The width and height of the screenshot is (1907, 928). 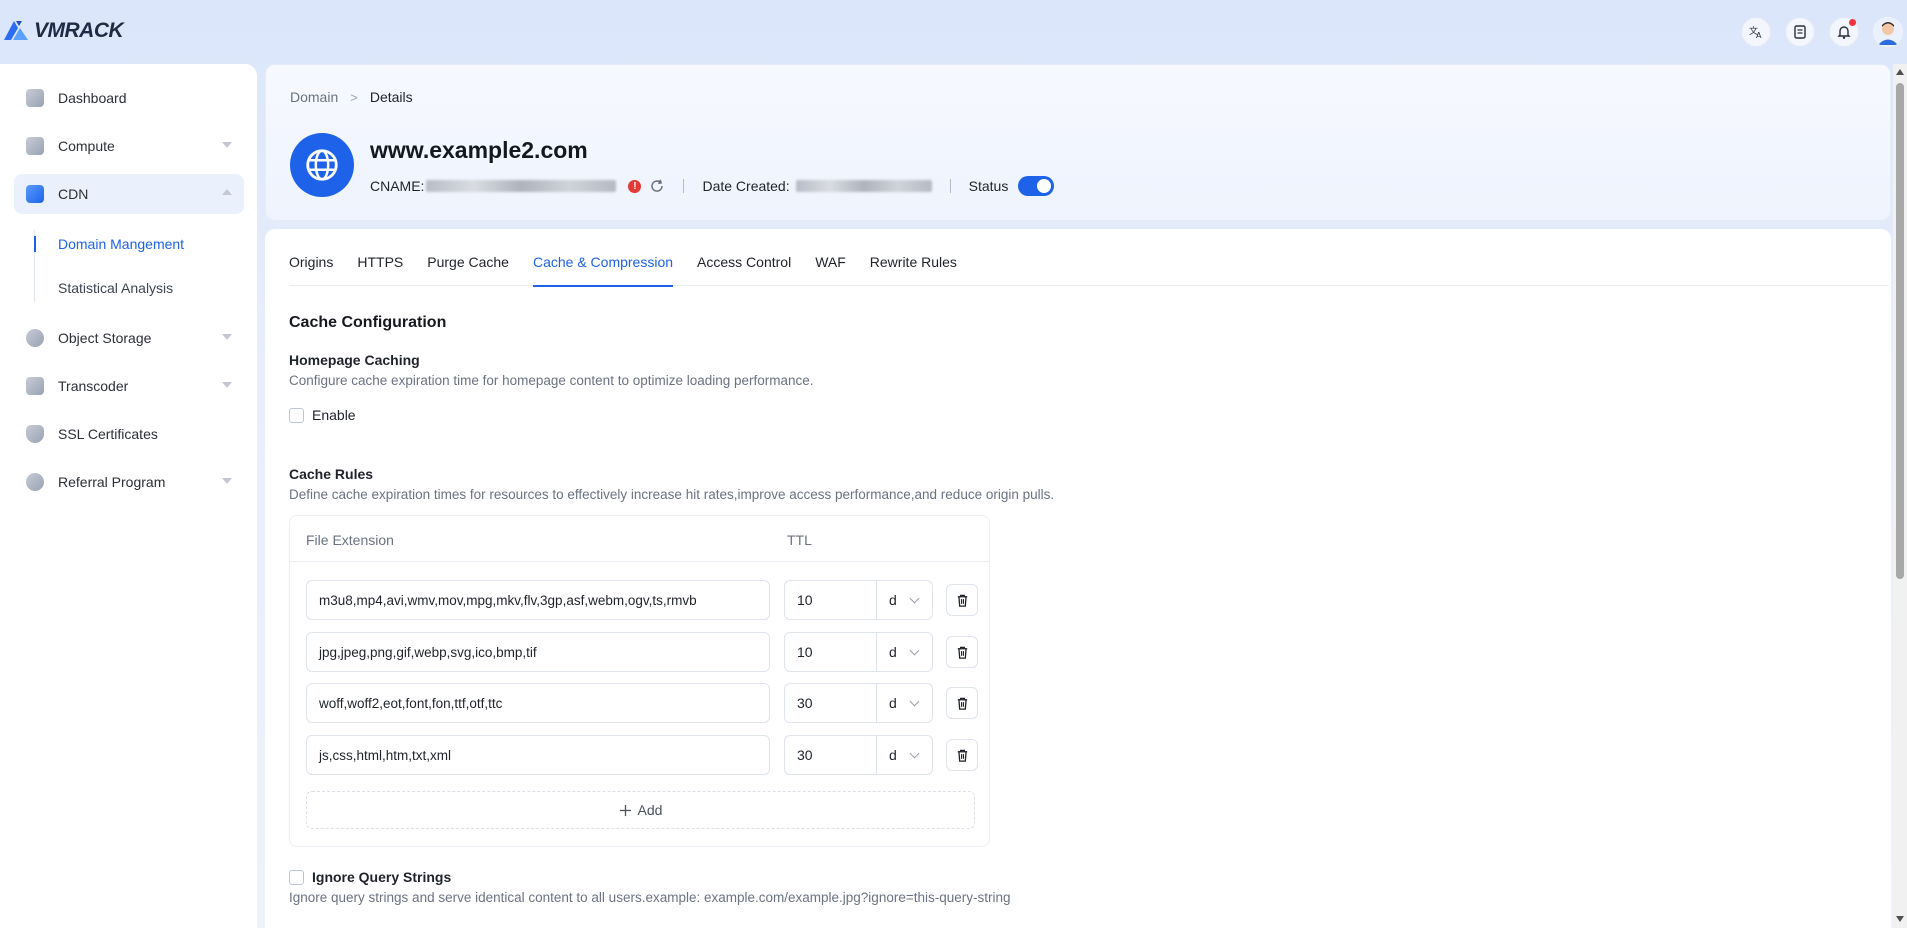 I want to click on sidebar-item-compute: Compute, so click(x=129, y=146).